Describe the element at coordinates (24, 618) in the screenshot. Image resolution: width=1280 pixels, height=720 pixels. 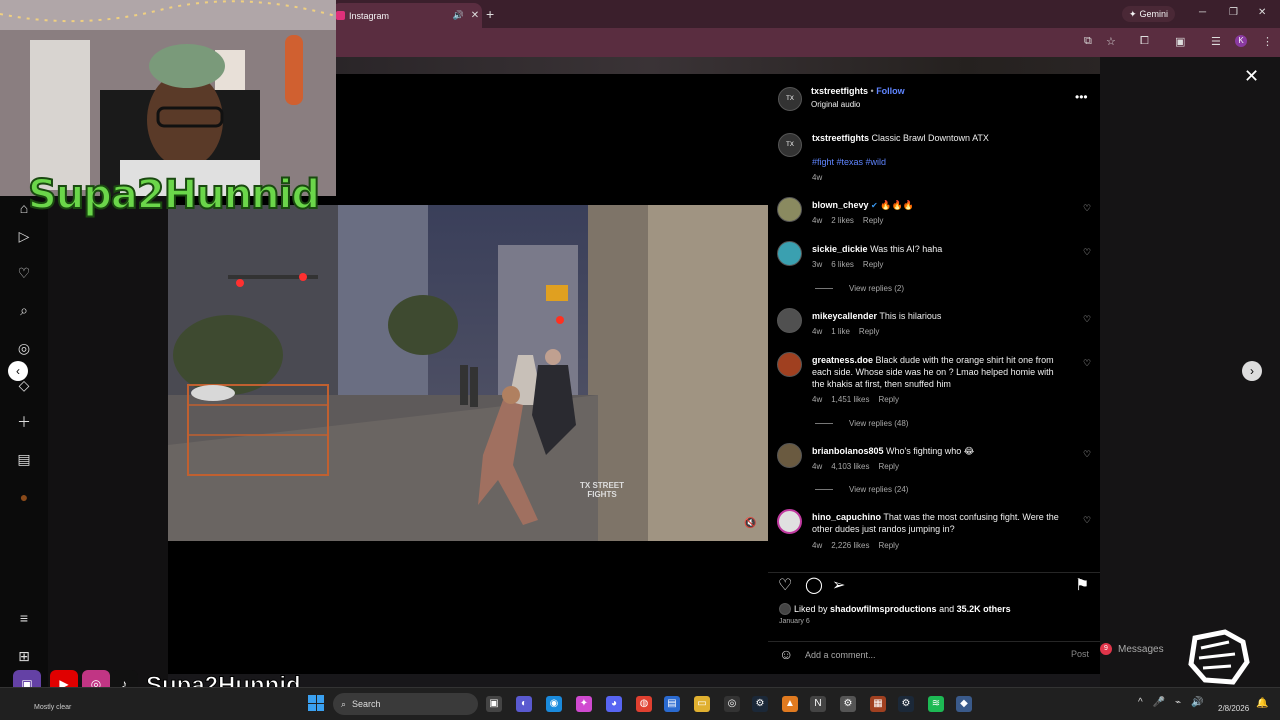
I see `more-menu-icon: ≡` at that location.